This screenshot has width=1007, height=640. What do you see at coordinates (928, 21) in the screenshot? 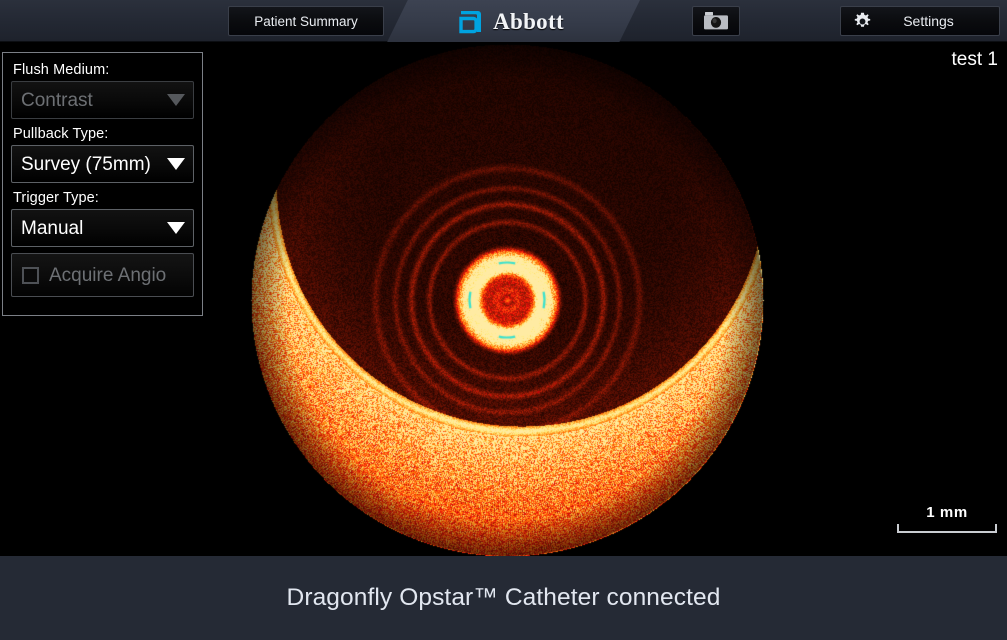
I see `settings-label: Settings` at bounding box center [928, 21].